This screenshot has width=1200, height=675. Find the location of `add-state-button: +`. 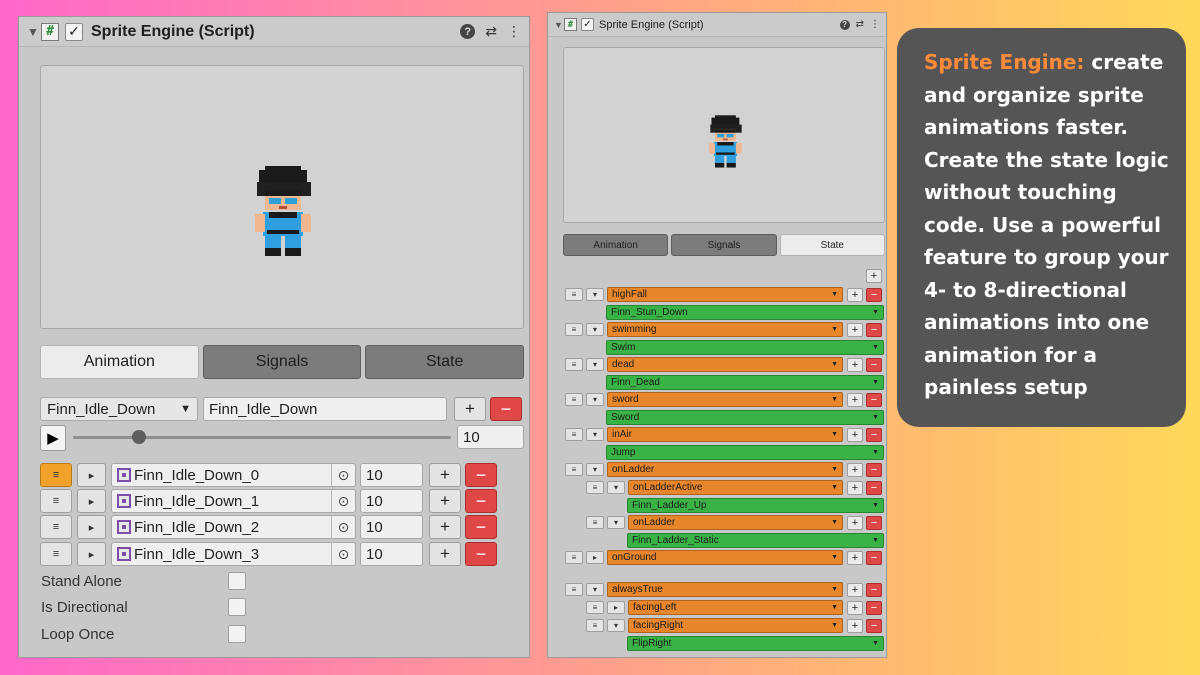

add-state-button: + is located at coordinates (874, 276).